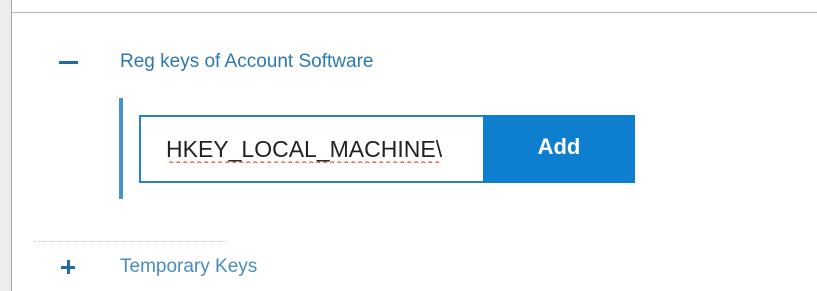  I want to click on section-header-temporary-keys: Temporary Keys, so click(157, 267).